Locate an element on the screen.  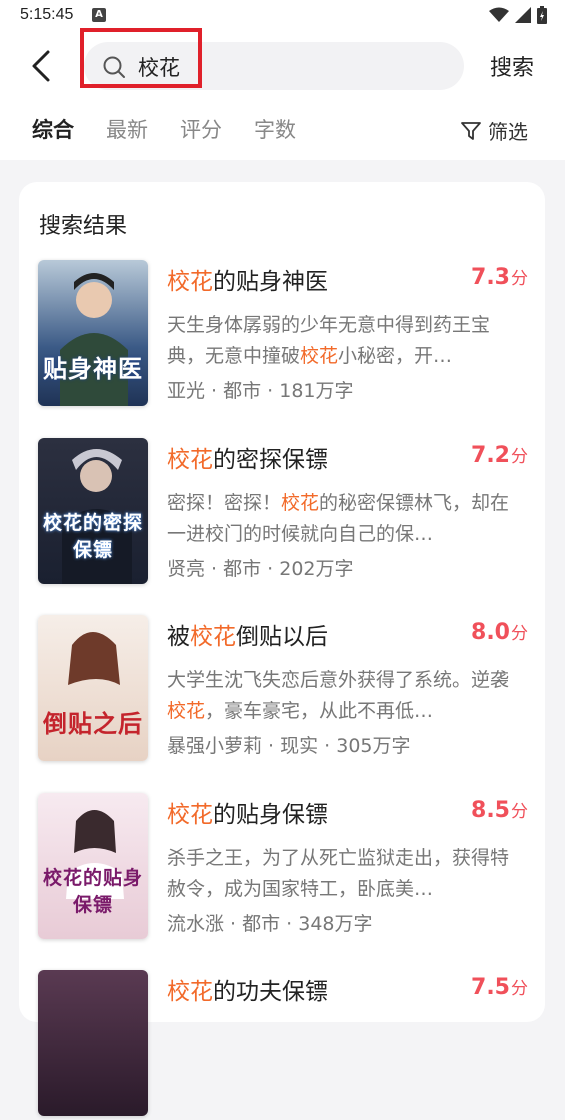
book-meta: 暴强小萝莉 · 现实 · 305万字 is located at coordinates (289, 746).